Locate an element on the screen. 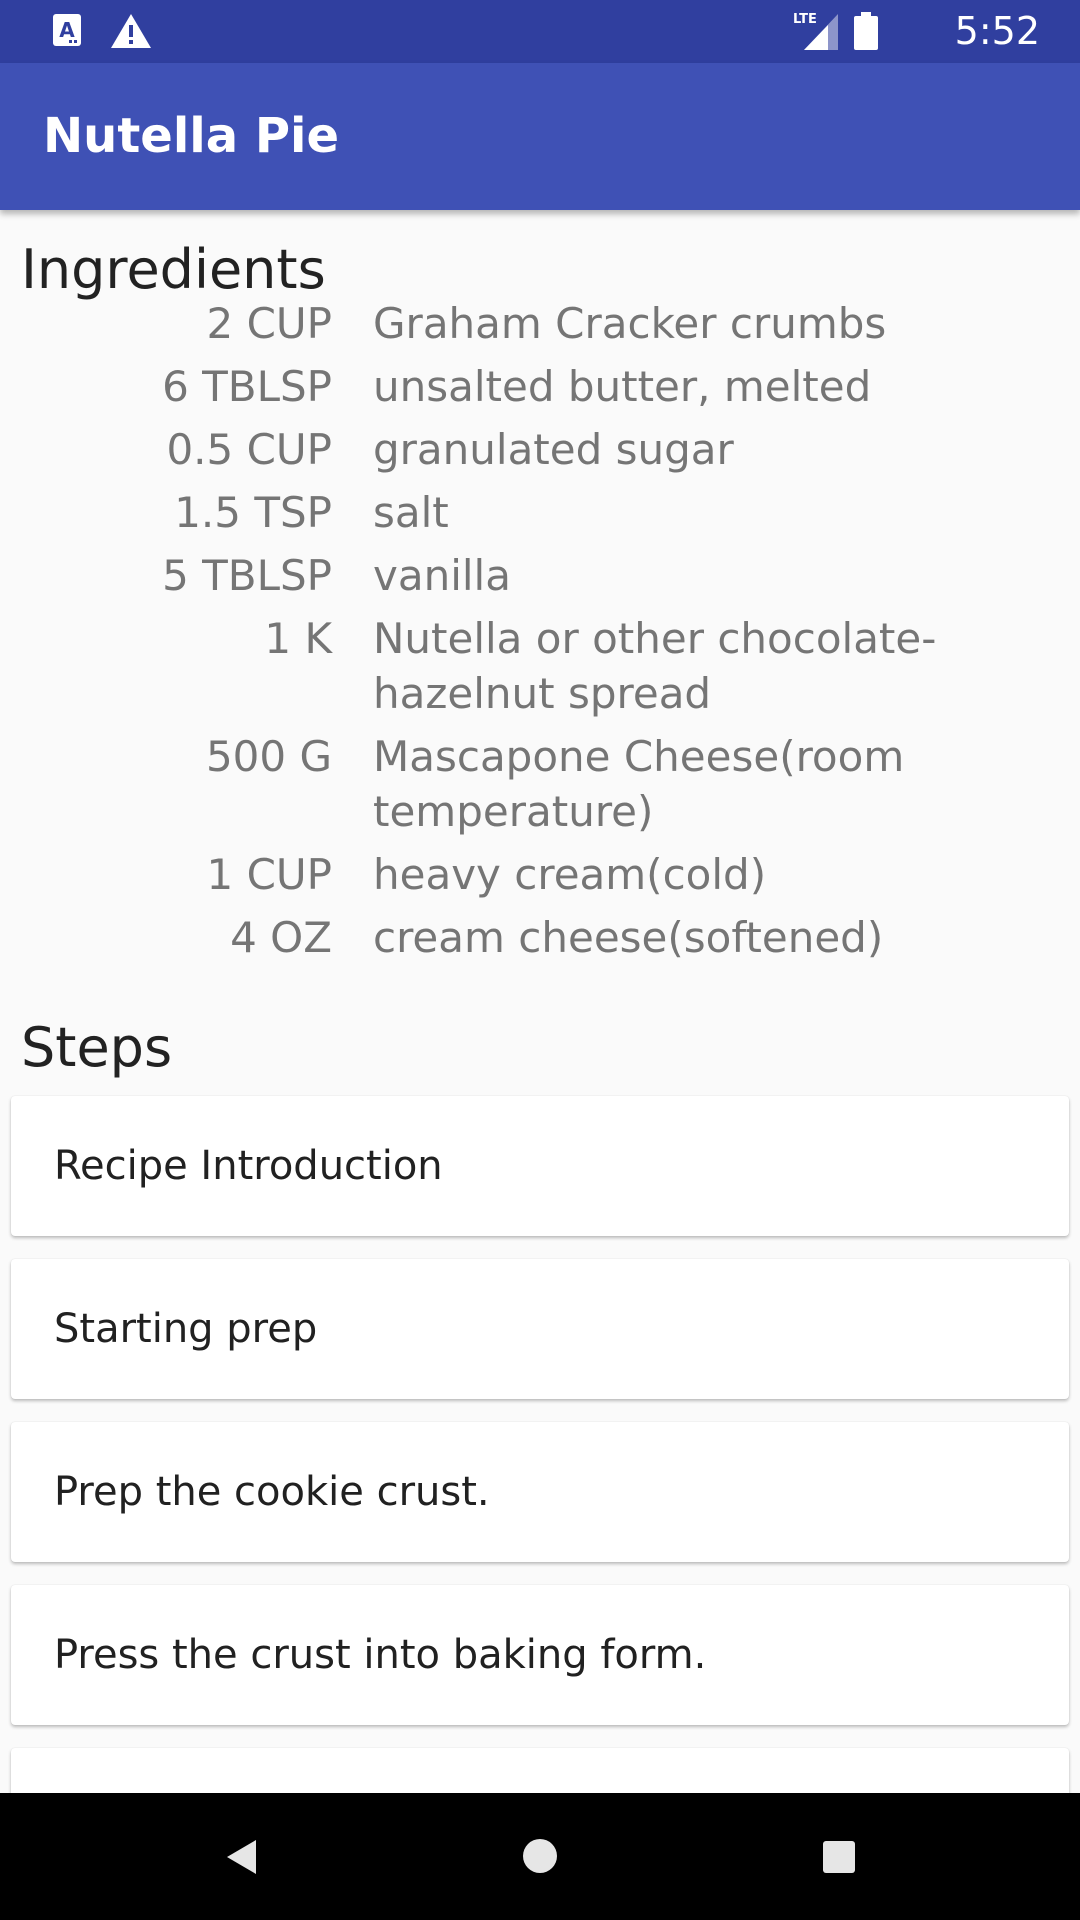  ingredient-row: 4 OZ cream cheese(softened) is located at coordinates (540, 937).